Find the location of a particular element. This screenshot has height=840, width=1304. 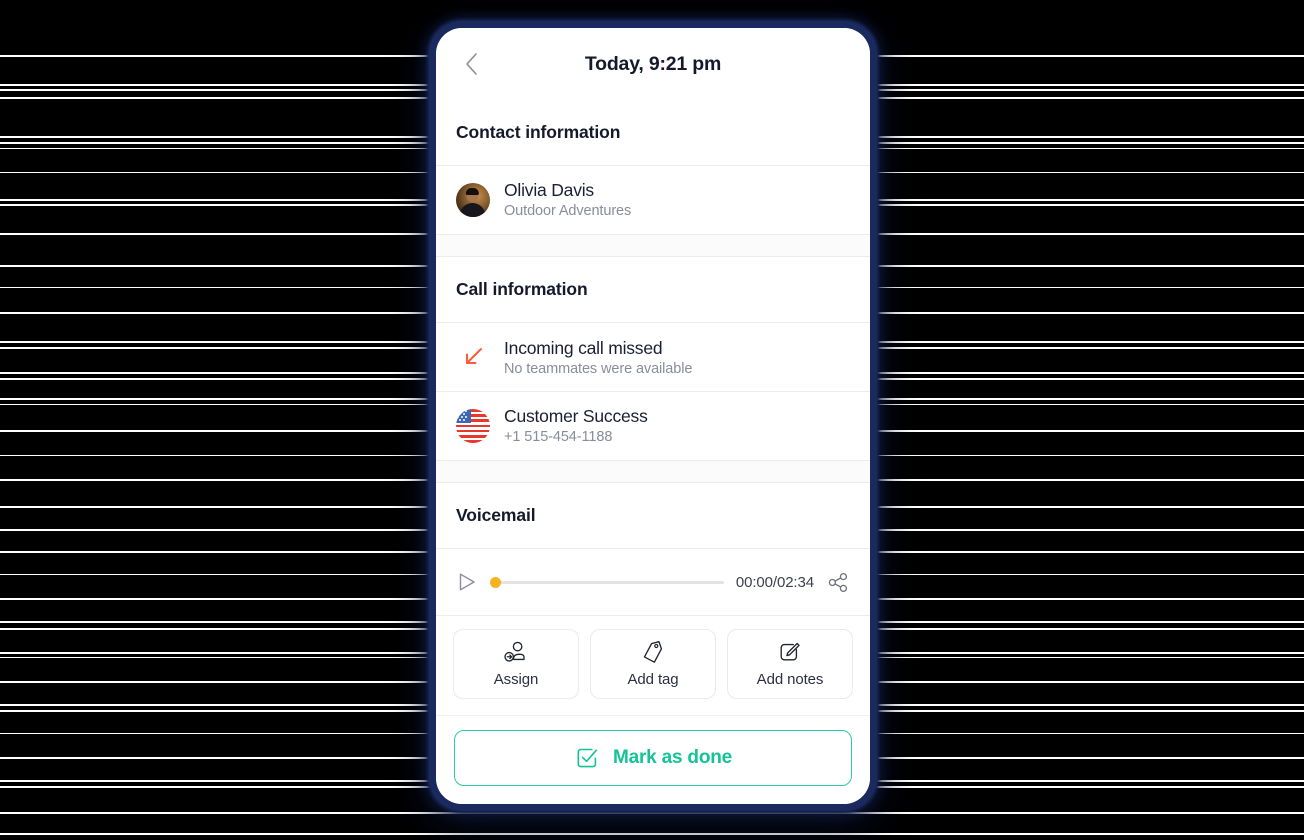

playback-time: 00:00/02:34 is located at coordinates (774, 582).